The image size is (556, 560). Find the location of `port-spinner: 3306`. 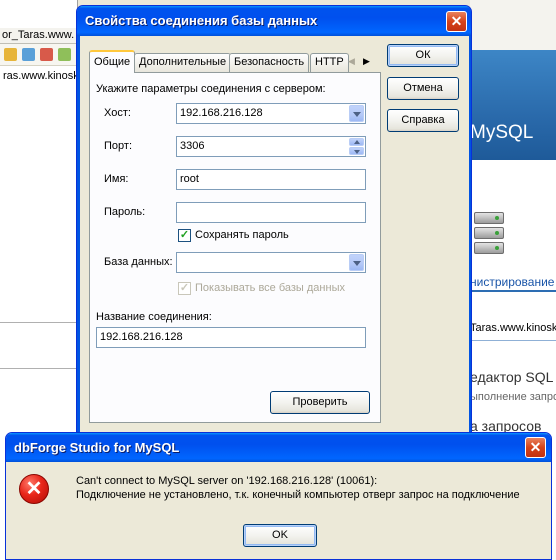

port-spinner: 3306 is located at coordinates (271, 146).